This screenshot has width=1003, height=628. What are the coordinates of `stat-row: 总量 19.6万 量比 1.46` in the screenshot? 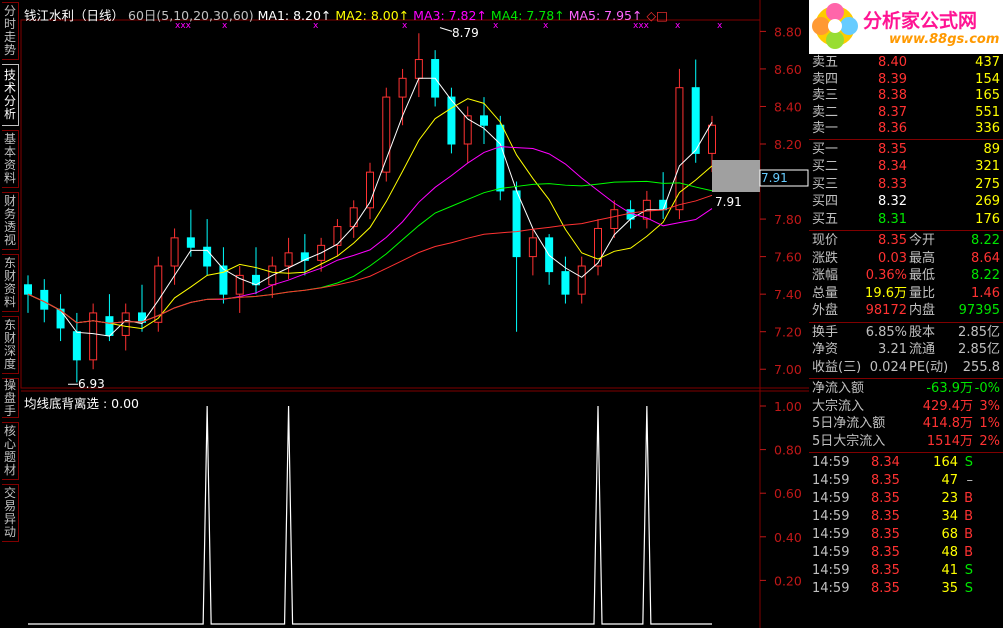 It's located at (906, 293).